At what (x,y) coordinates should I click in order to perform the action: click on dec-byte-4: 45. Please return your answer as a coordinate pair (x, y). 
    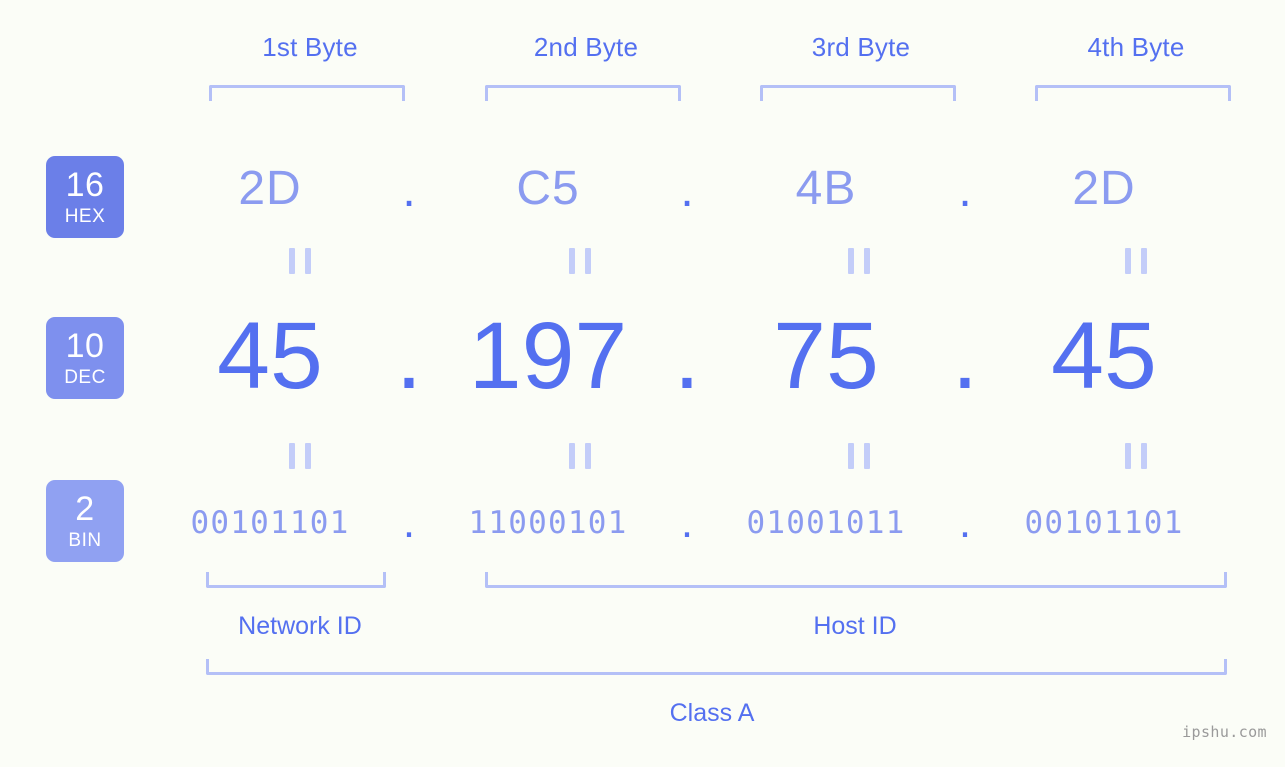
    Looking at the image, I should click on (1104, 355).